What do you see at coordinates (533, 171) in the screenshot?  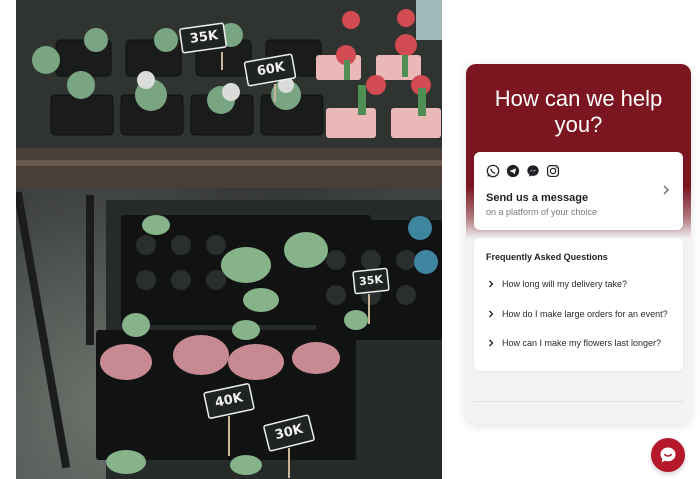 I see `messenger-icon` at bounding box center [533, 171].